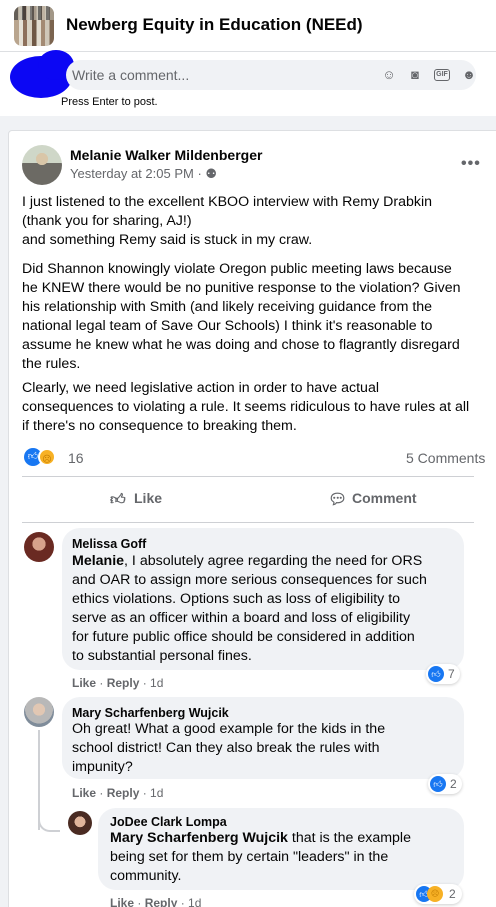 The image size is (496, 907). I want to click on comment-reactions: 👍︎ ☹ 2, so click(438, 894).